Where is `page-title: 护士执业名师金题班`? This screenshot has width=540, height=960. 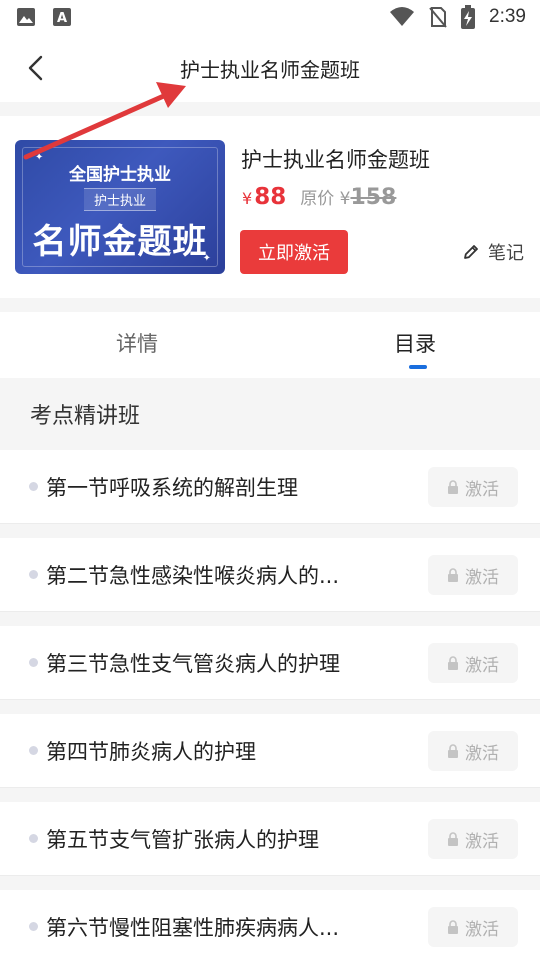
page-title: 护士执业名师金题班 is located at coordinates (270, 70).